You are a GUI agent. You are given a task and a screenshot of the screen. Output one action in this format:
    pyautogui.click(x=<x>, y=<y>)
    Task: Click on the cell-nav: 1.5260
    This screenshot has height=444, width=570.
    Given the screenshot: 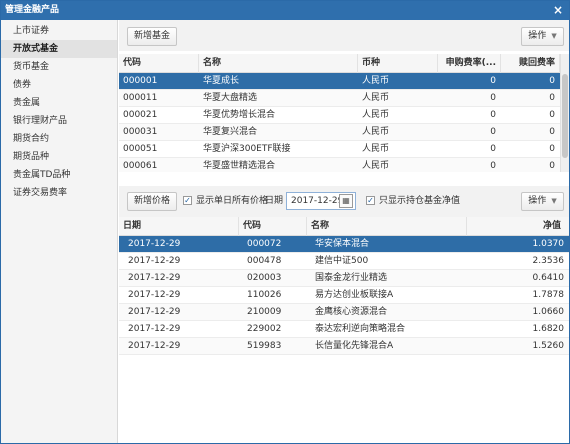 What is the action you would take?
    pyautogui.click(x=548, y=346)
    